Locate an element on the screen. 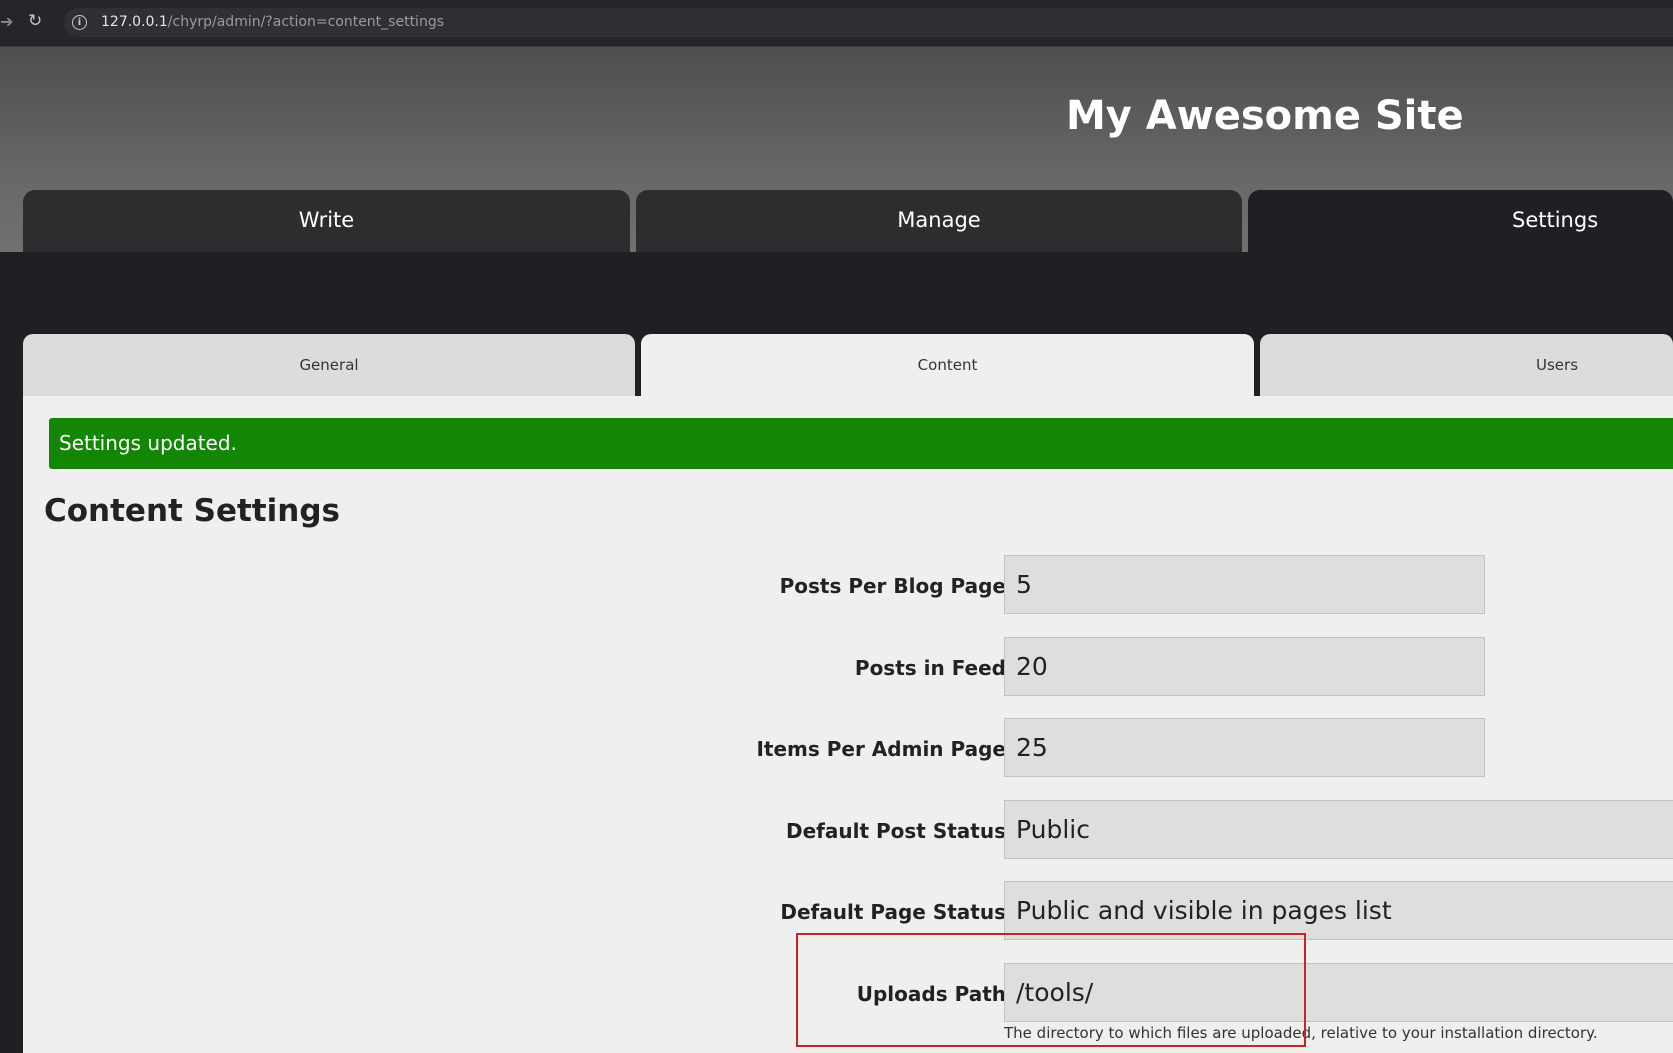 The height and width of the screenshot is (1053, 1673). subtab-users-label: Users is located at coordinates (1557, 365).